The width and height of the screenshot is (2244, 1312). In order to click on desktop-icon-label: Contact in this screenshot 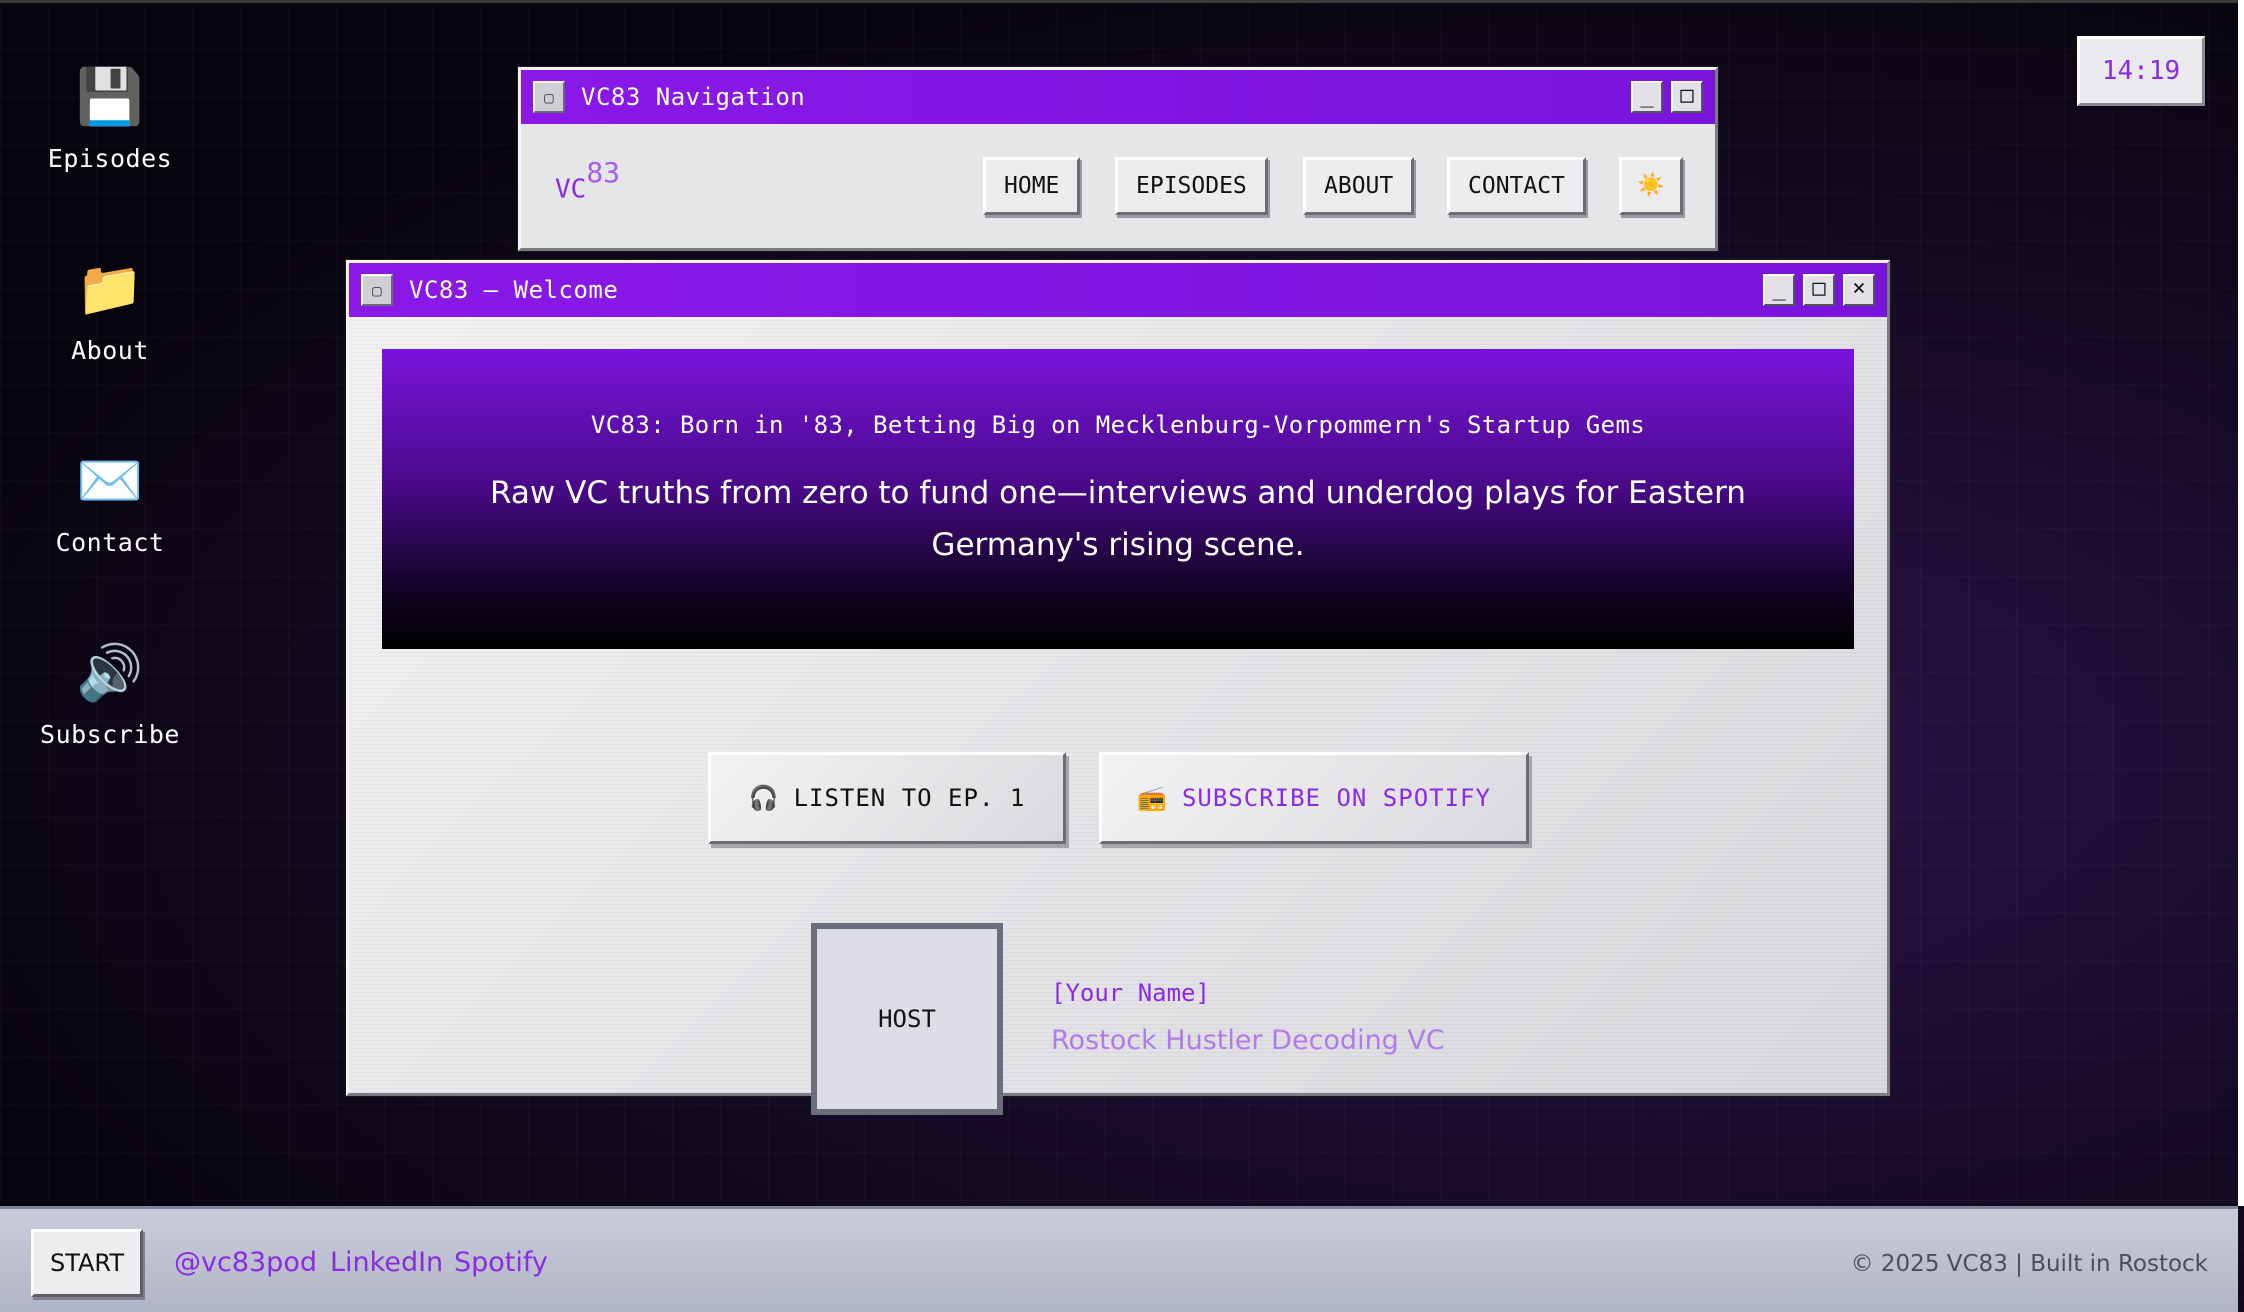, I will do `click(110, 542)`.